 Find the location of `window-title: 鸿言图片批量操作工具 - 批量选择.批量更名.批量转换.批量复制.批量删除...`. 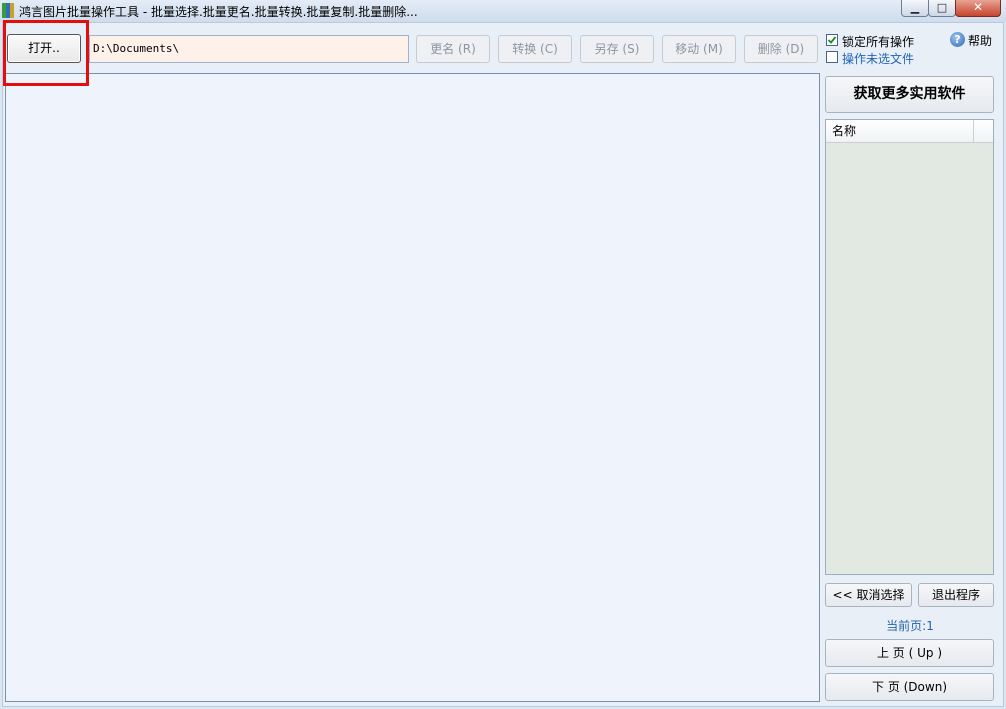

window-title: 鸿言图片批量操作工具 - 批量选择.批量更名.批量转换.批量复制.批量删除... is located at coordinates (218, 12).